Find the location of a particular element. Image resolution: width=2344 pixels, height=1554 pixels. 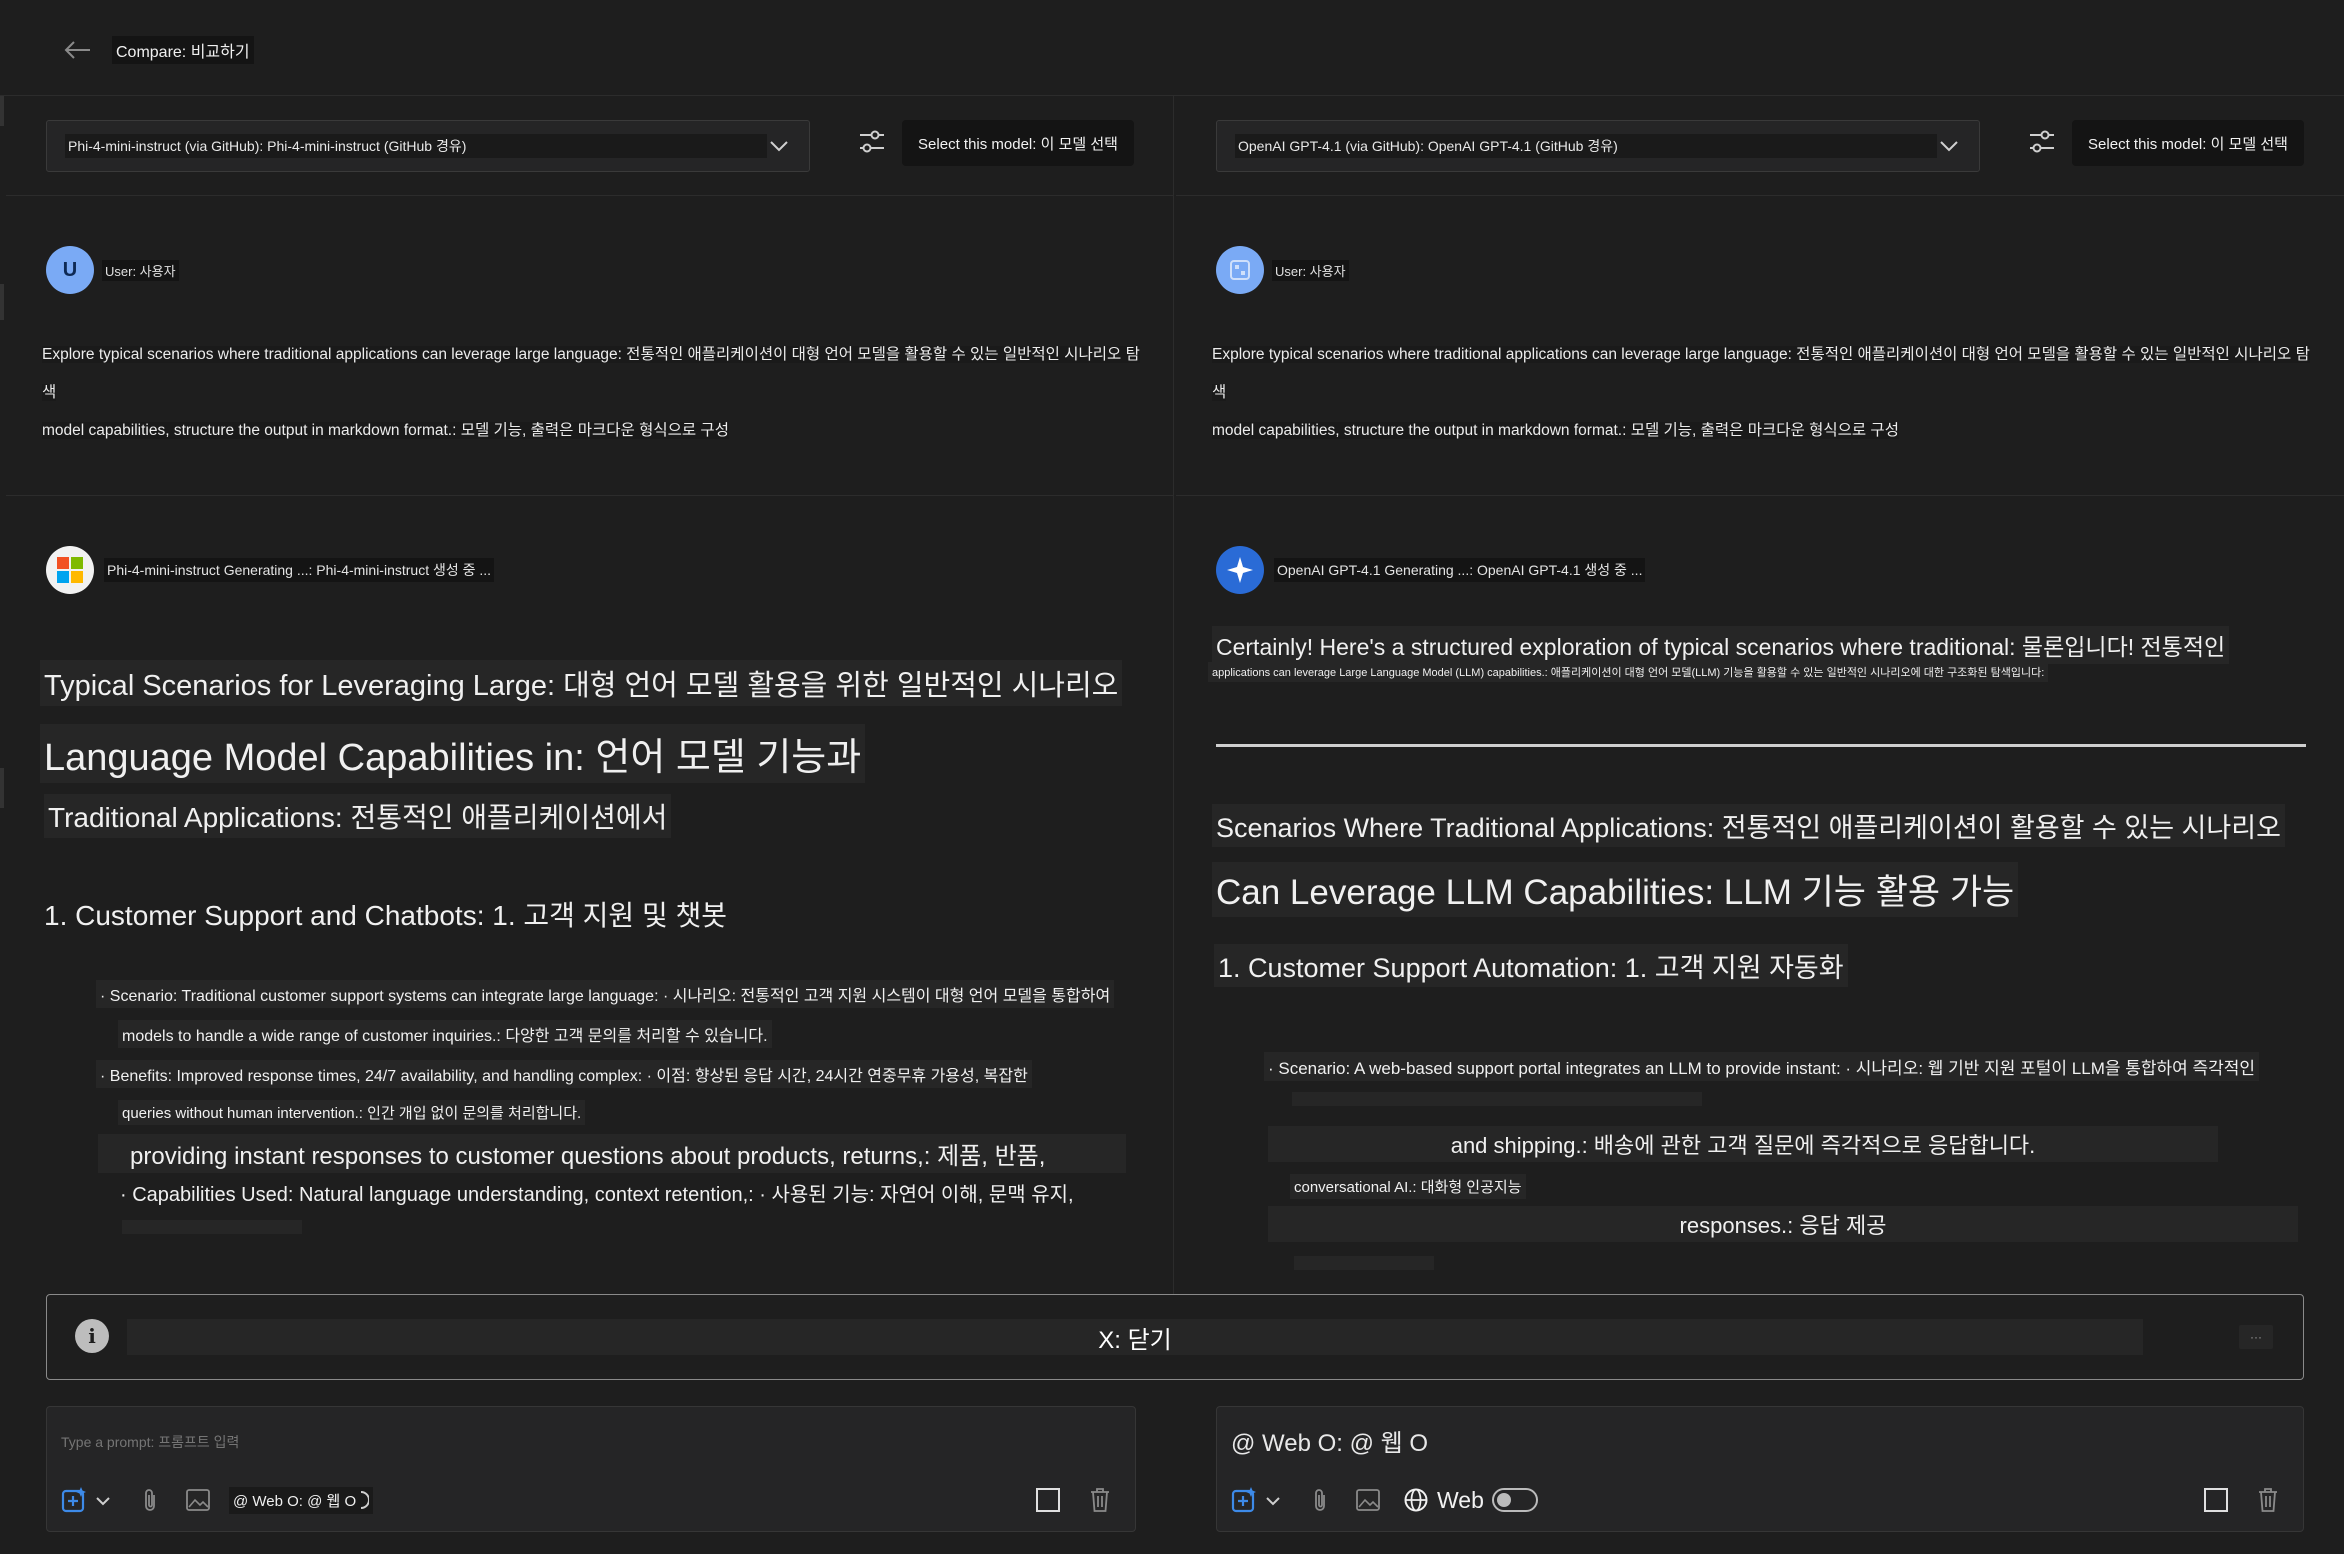

sliders-icon is located at coordinates (872, 141).